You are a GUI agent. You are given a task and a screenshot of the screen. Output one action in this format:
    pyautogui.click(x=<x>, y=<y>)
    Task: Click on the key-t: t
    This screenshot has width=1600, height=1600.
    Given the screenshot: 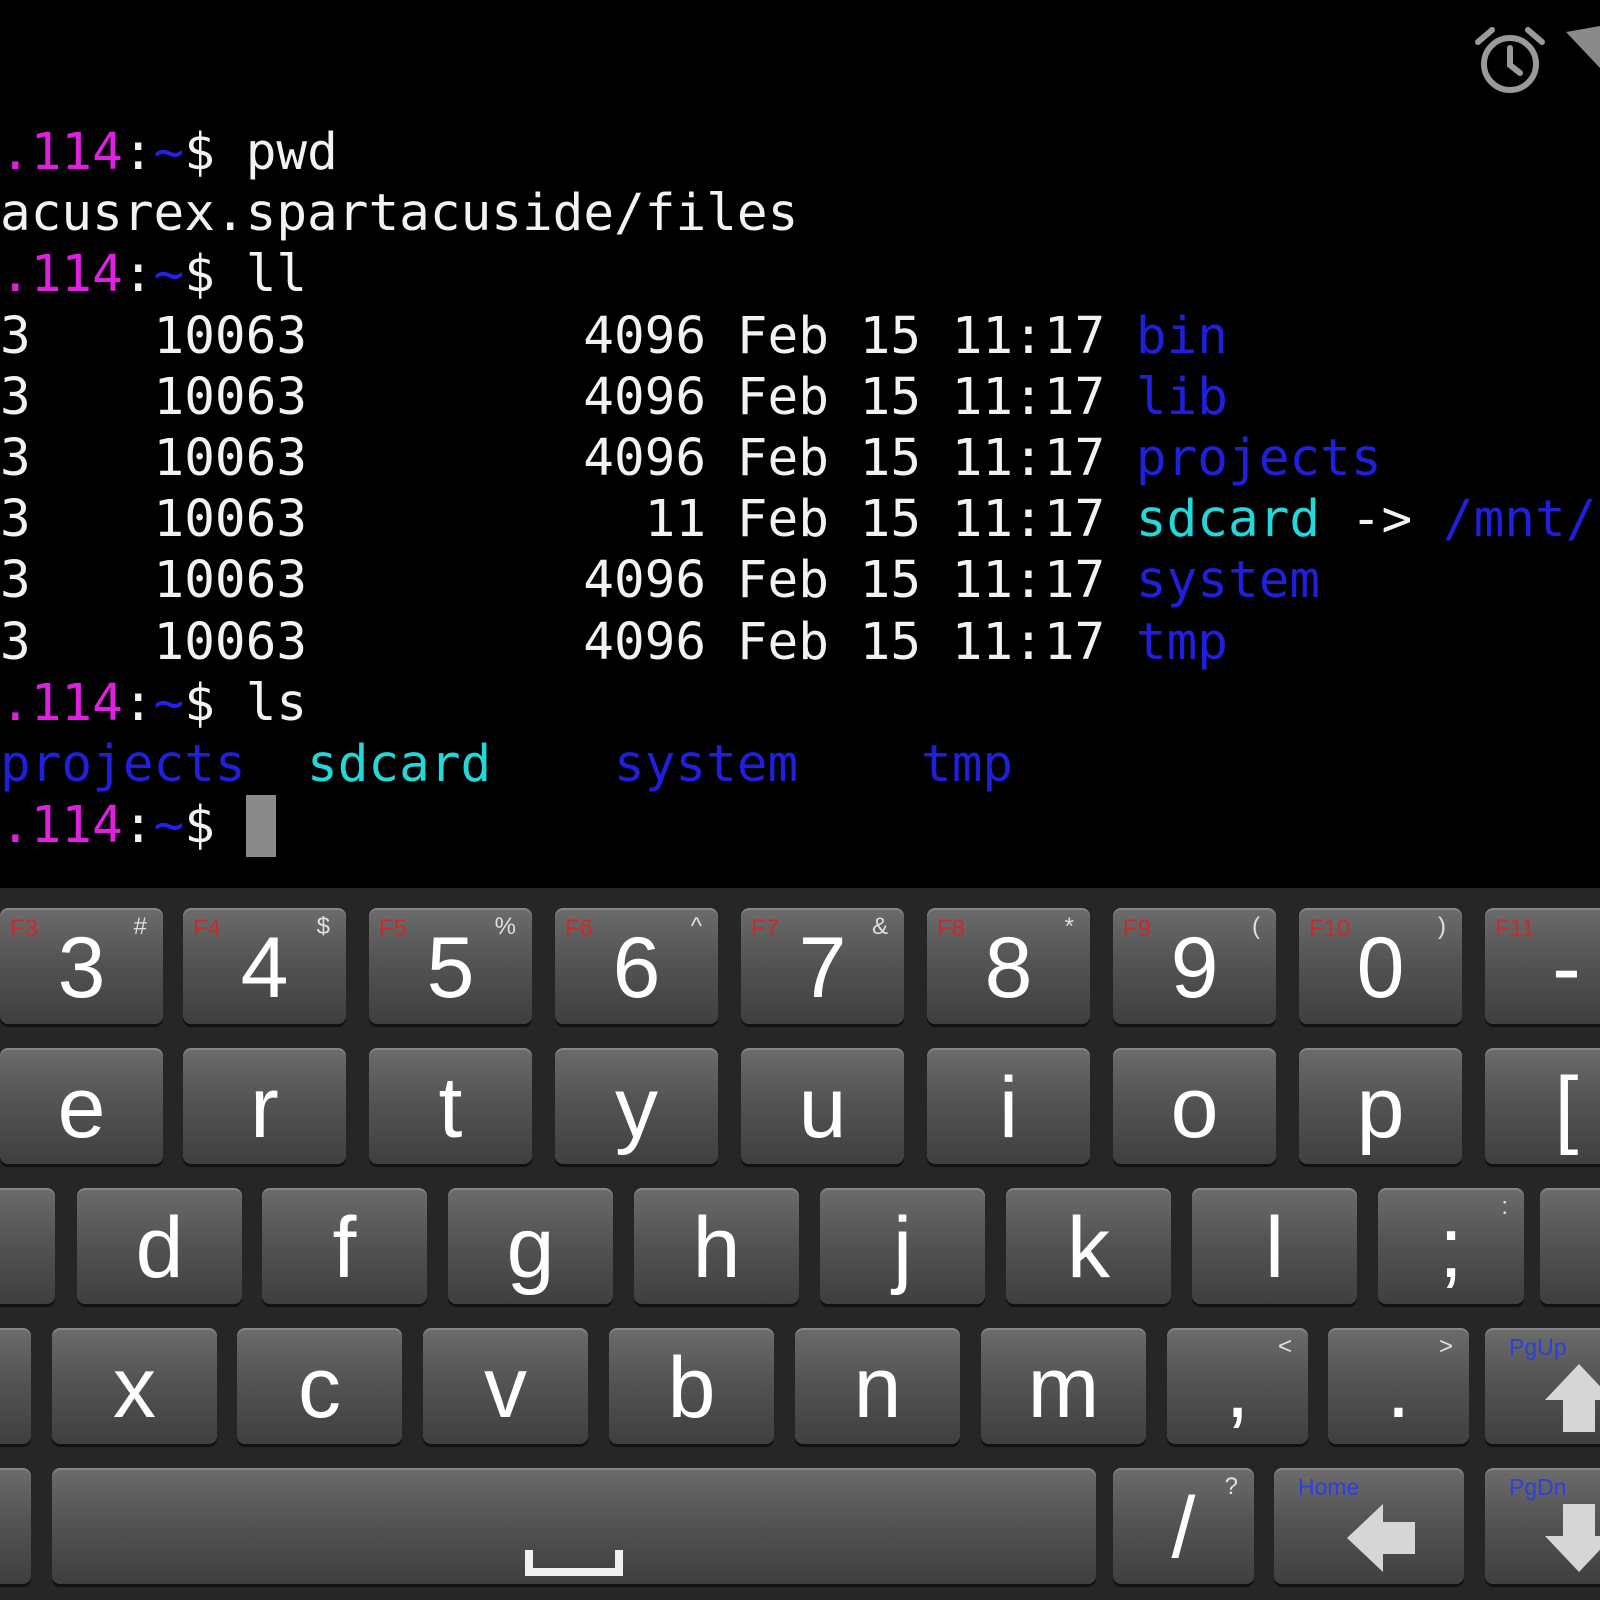 What is the action you would take?
    pyautogui.click(x=450, y=1106)
    